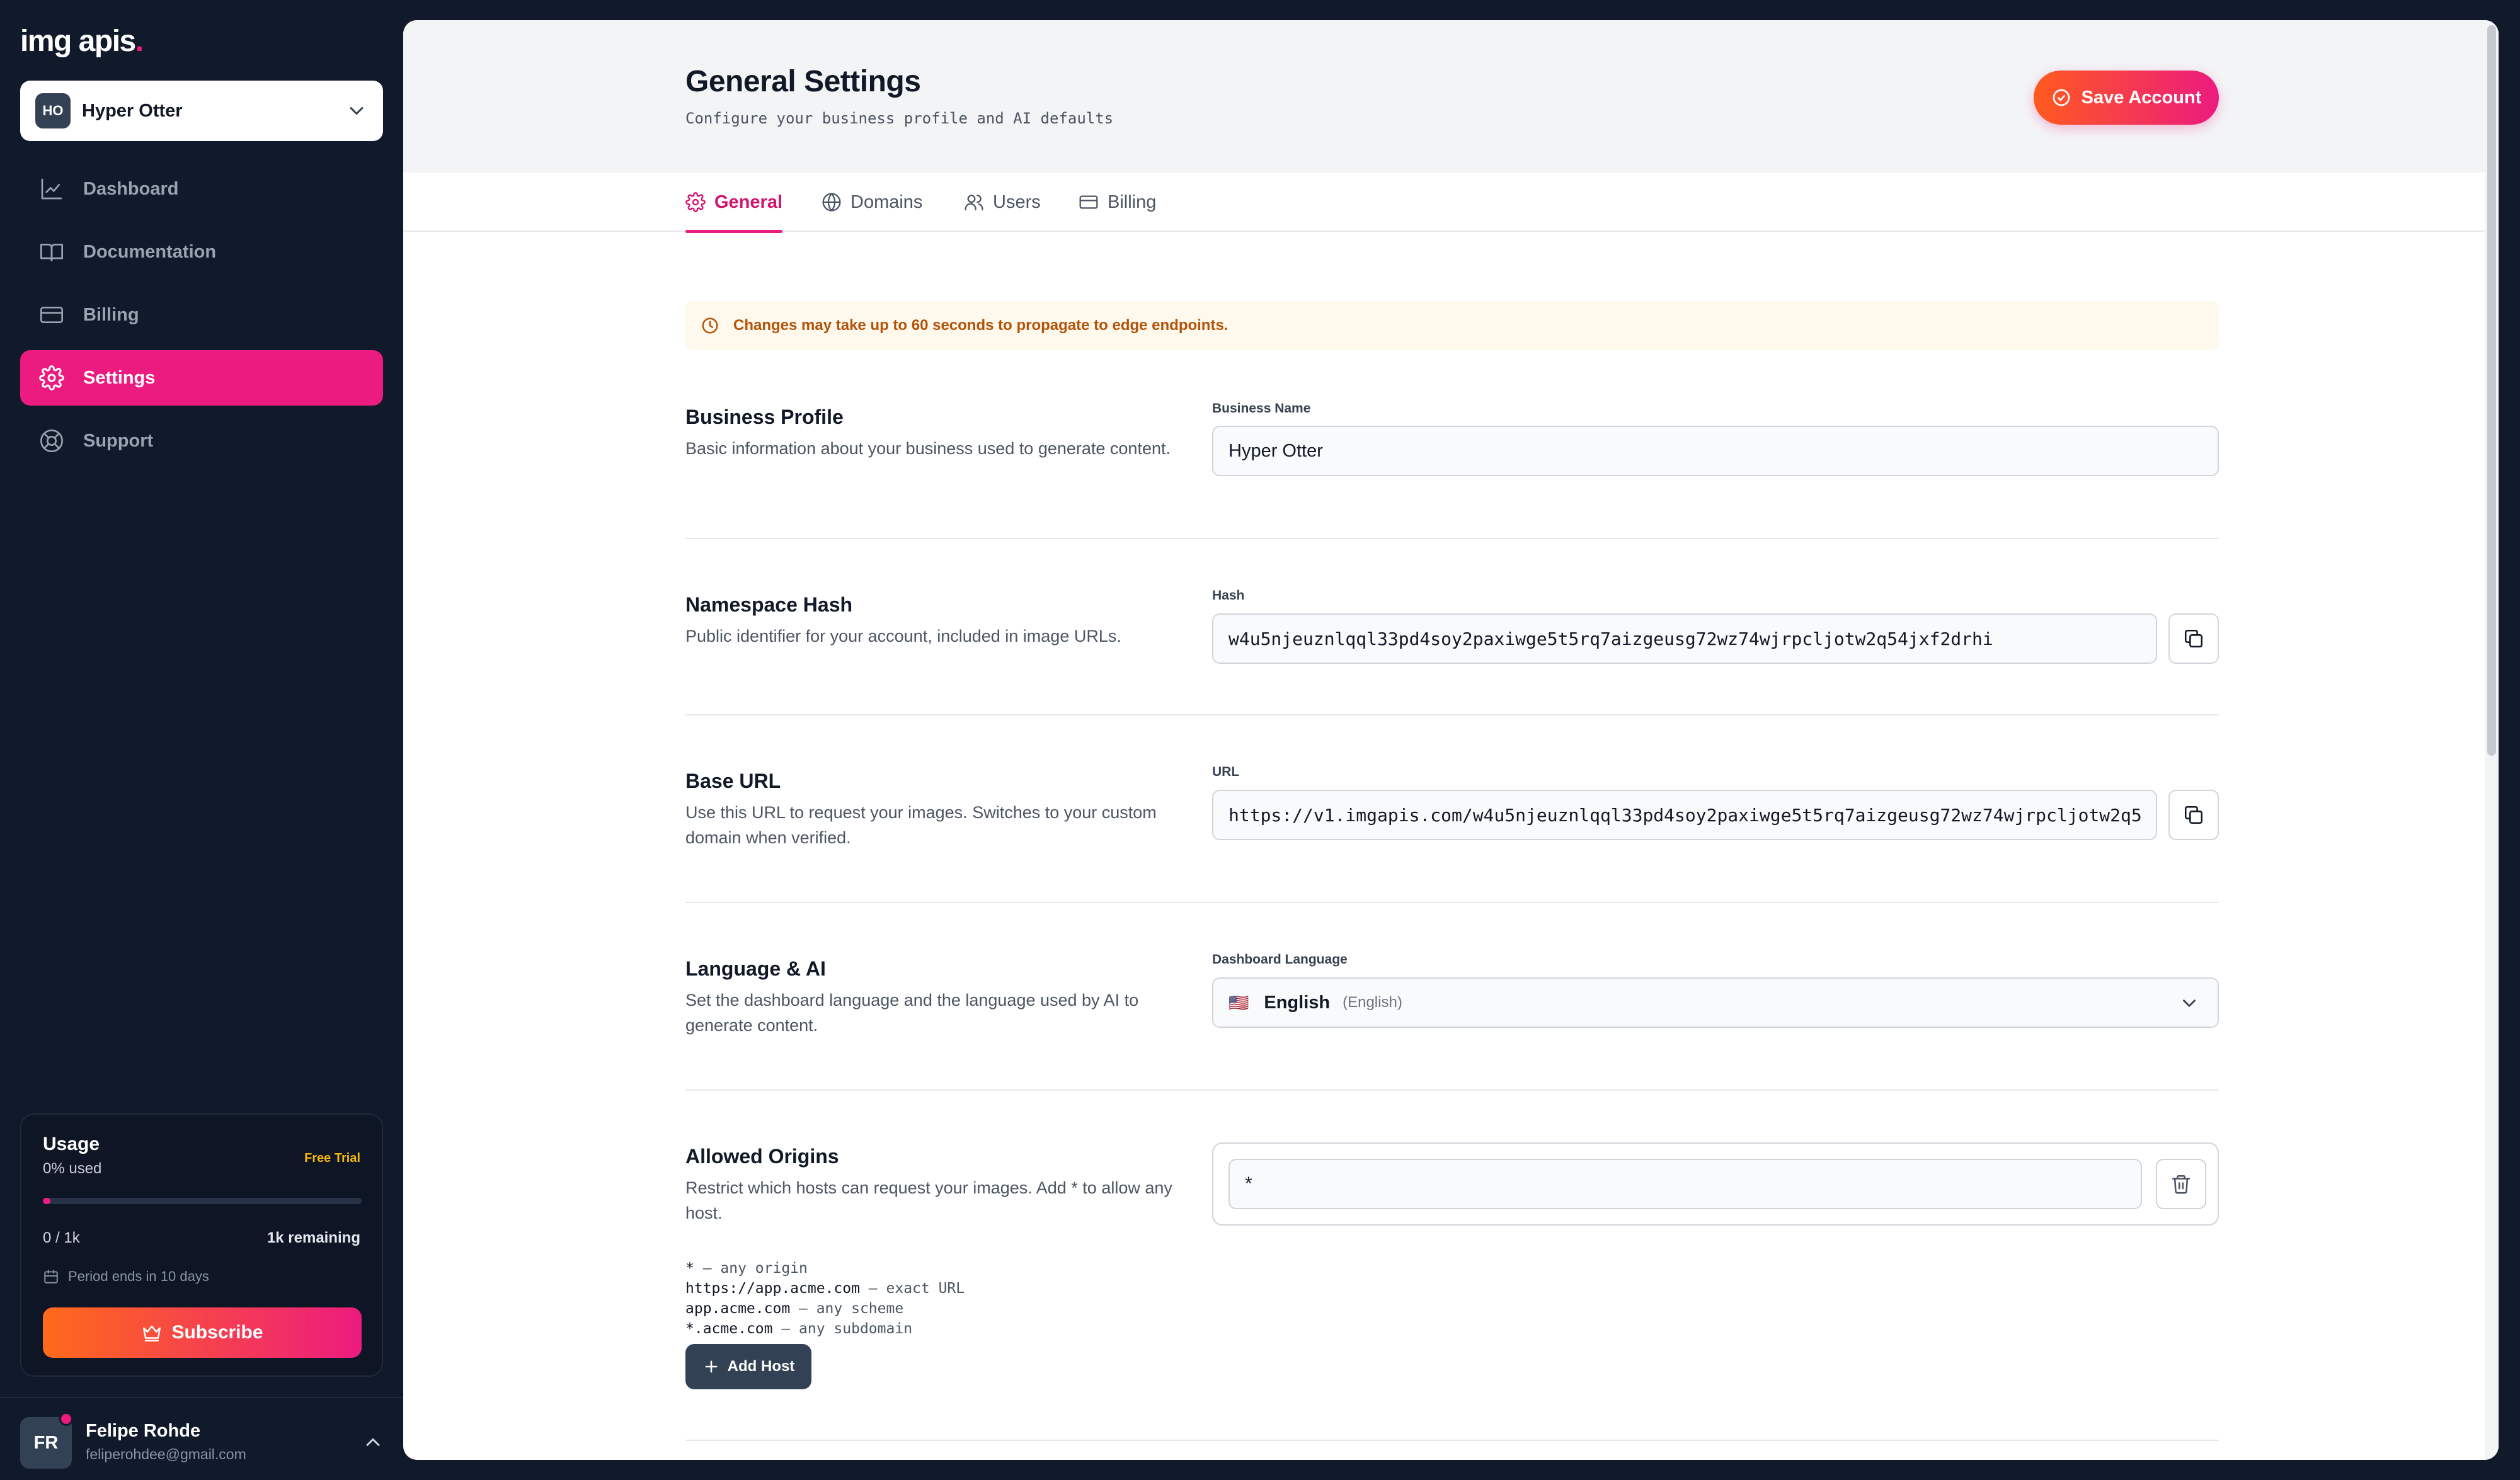 The width and height of the screenshot is (2520, 1480). I want to click on dashboard-language-label: Dashboard Language, so click(1280, 959).